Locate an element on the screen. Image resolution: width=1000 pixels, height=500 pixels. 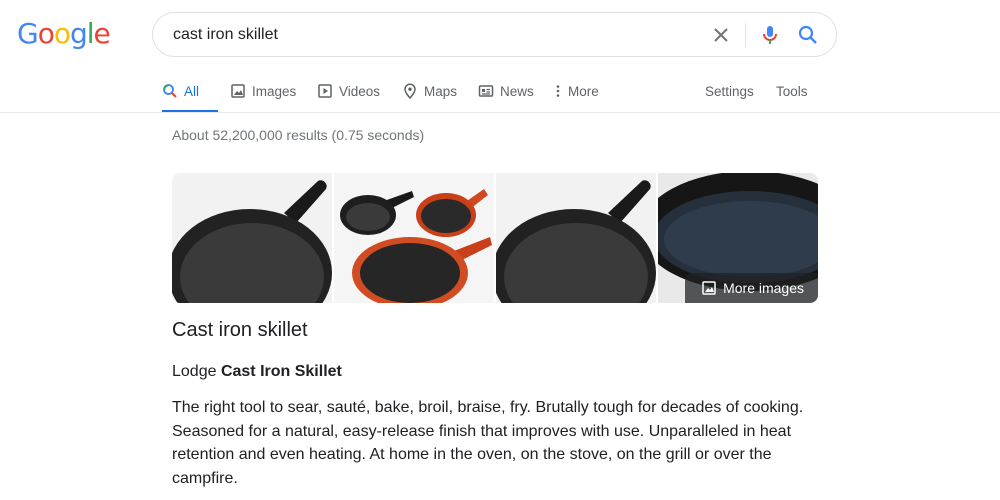
logo-letter: g is located at coordinates (78, 33).